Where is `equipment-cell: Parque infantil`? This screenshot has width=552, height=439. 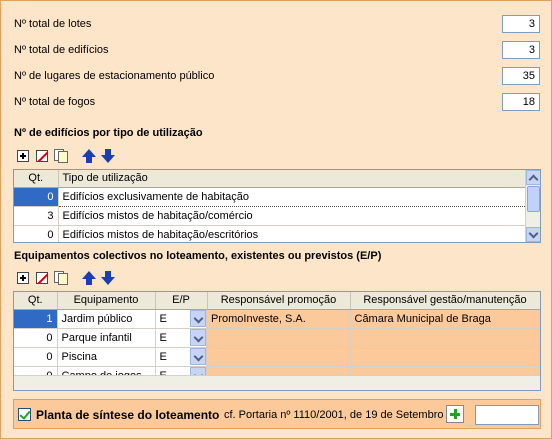 equipment-cell: Parque infantil is located at coordinates (106, 338).